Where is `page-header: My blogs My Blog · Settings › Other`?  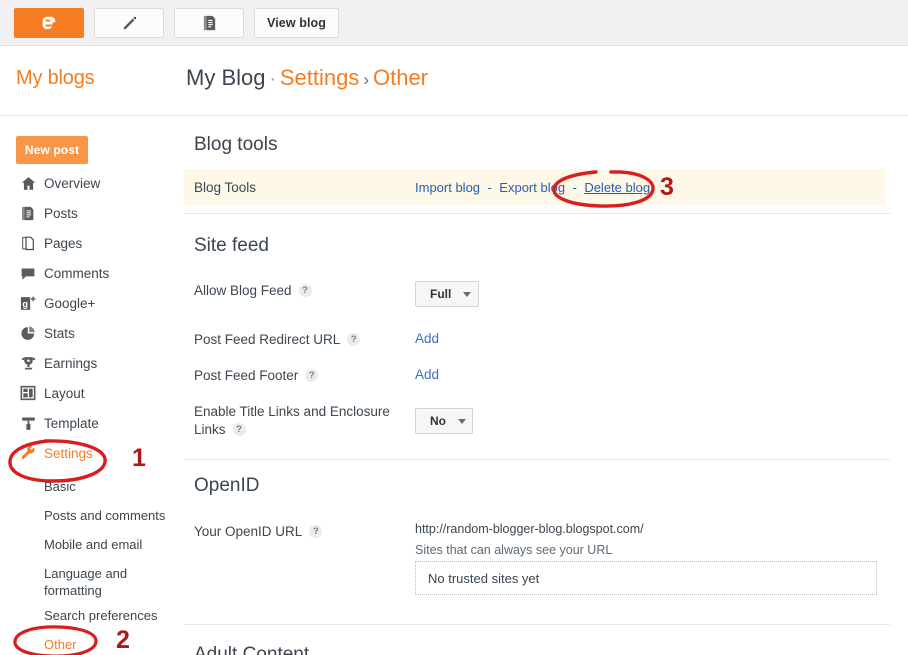
page-header: My blogs My Blog · Settings › Other is located at coordinates (454, 81).